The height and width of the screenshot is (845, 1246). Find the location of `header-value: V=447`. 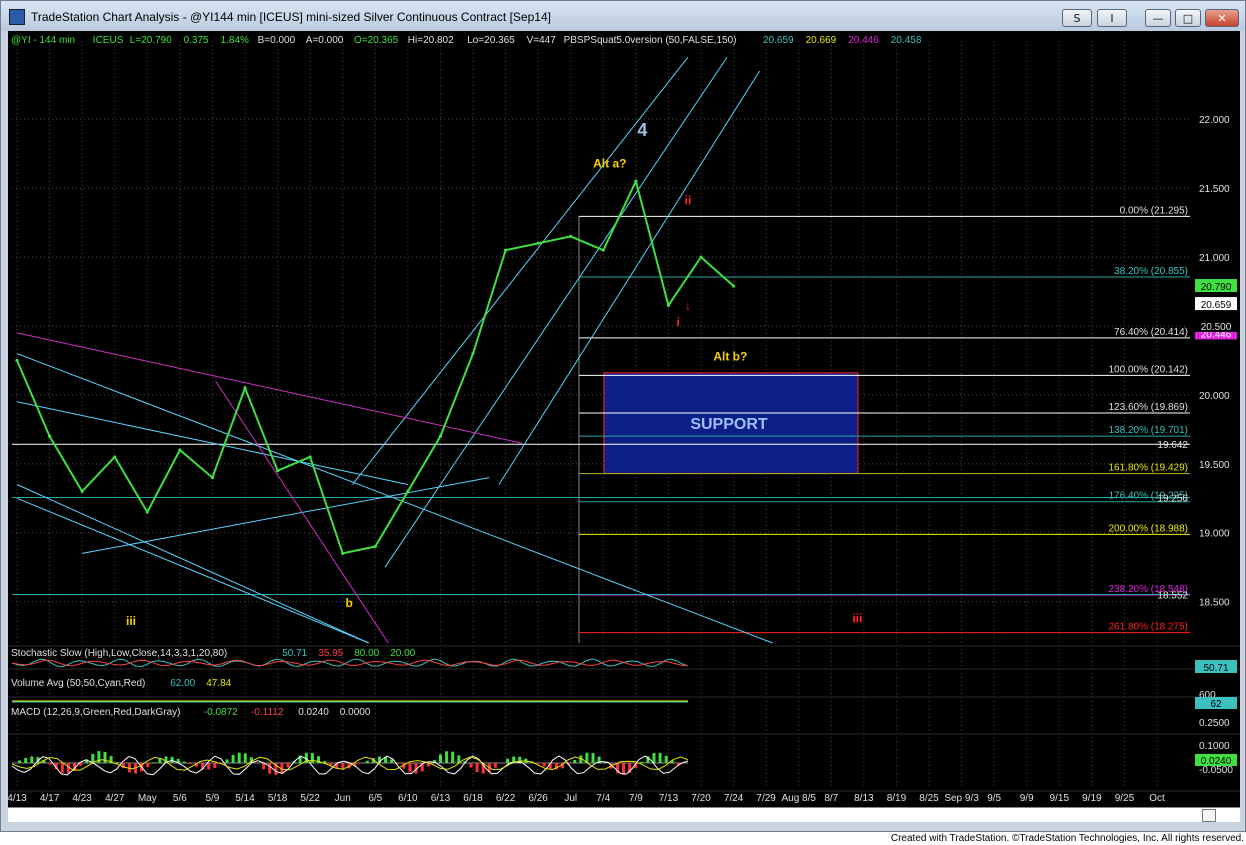

header-value: V=447 is located at coordinates (542, 40).